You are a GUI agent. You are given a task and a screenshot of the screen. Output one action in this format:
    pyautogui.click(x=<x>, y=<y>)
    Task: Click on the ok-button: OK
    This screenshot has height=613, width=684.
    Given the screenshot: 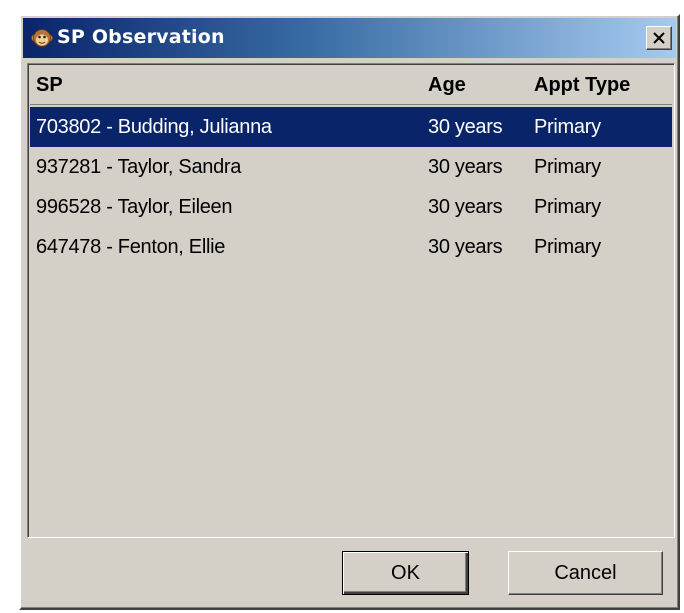 What is the action you would take?
    pyautogui.click(x=405, y=573)
    